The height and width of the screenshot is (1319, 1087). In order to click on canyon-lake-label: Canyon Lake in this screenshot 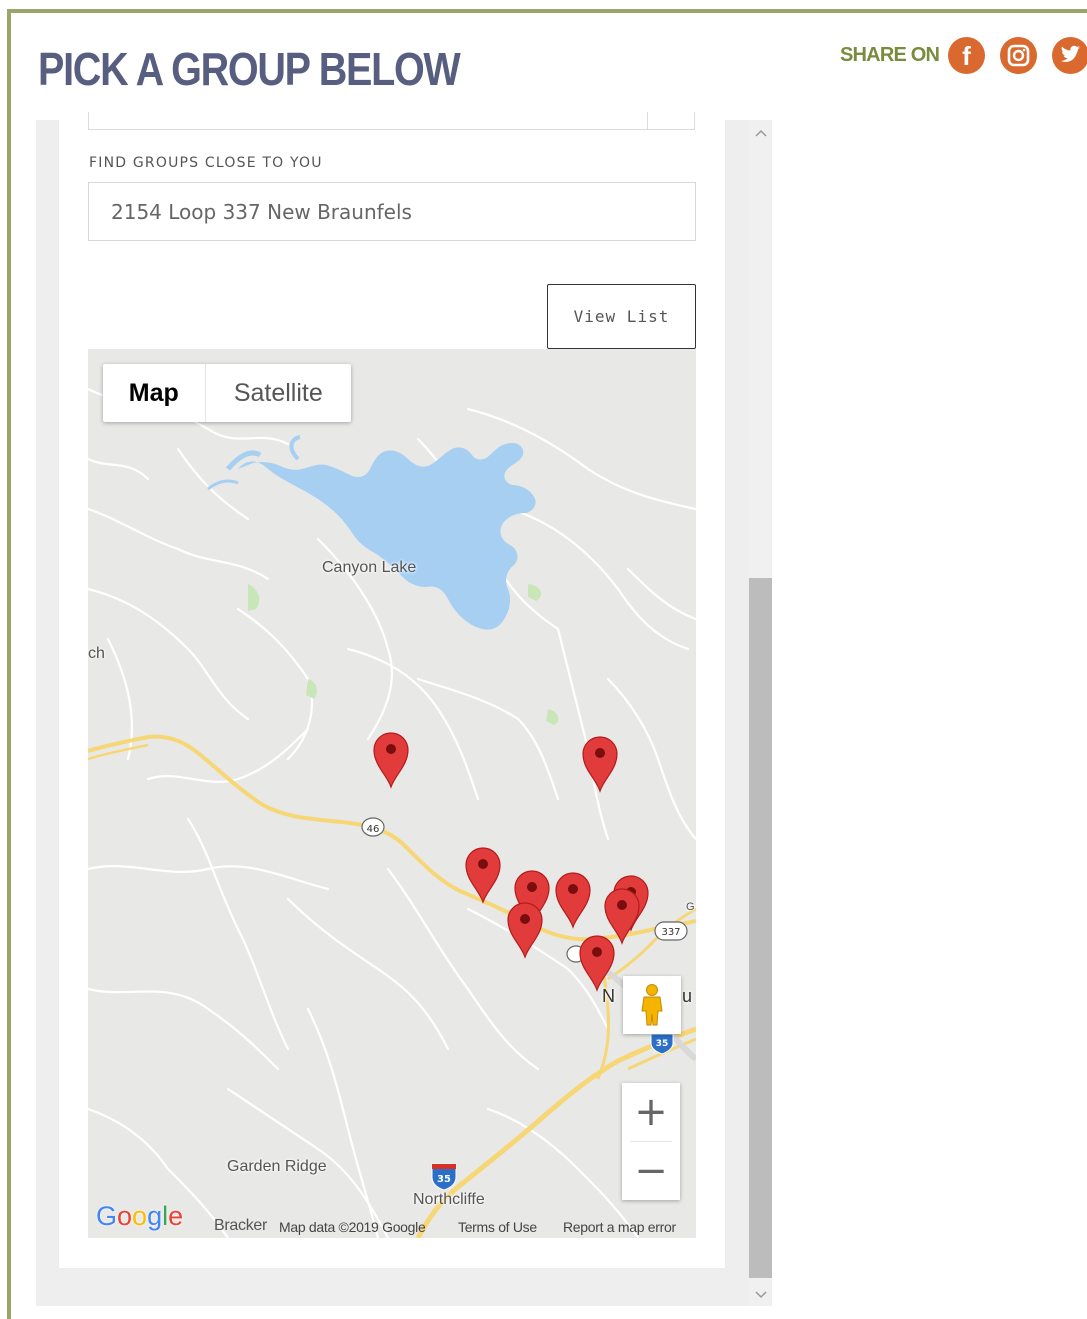, I will do `click(369, 567)`.